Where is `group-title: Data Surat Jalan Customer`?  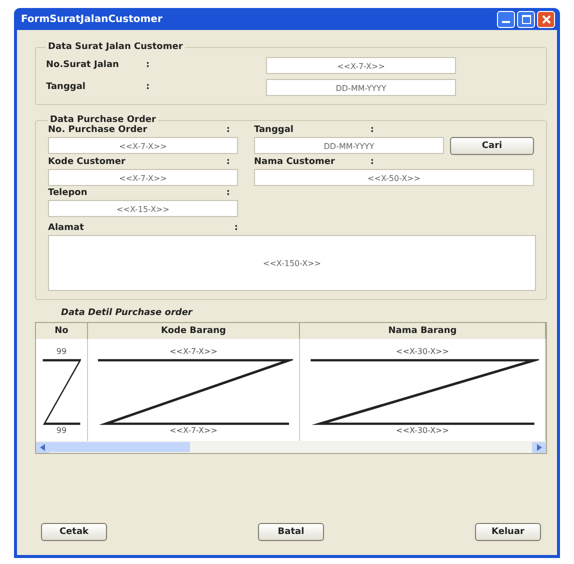 group-title: Data Surat Jalan Customer is located at coordinates (115, 47).